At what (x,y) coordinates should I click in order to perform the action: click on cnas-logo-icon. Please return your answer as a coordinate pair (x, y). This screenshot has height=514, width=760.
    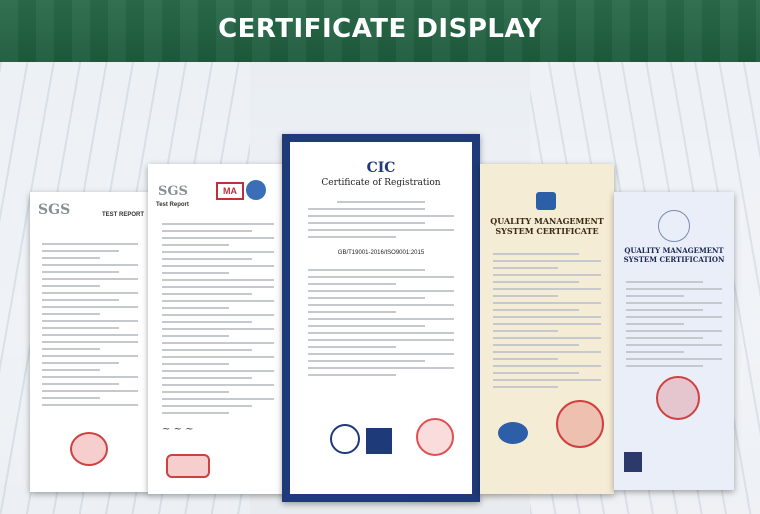
    Looking at the image, I should click on (513, 433).